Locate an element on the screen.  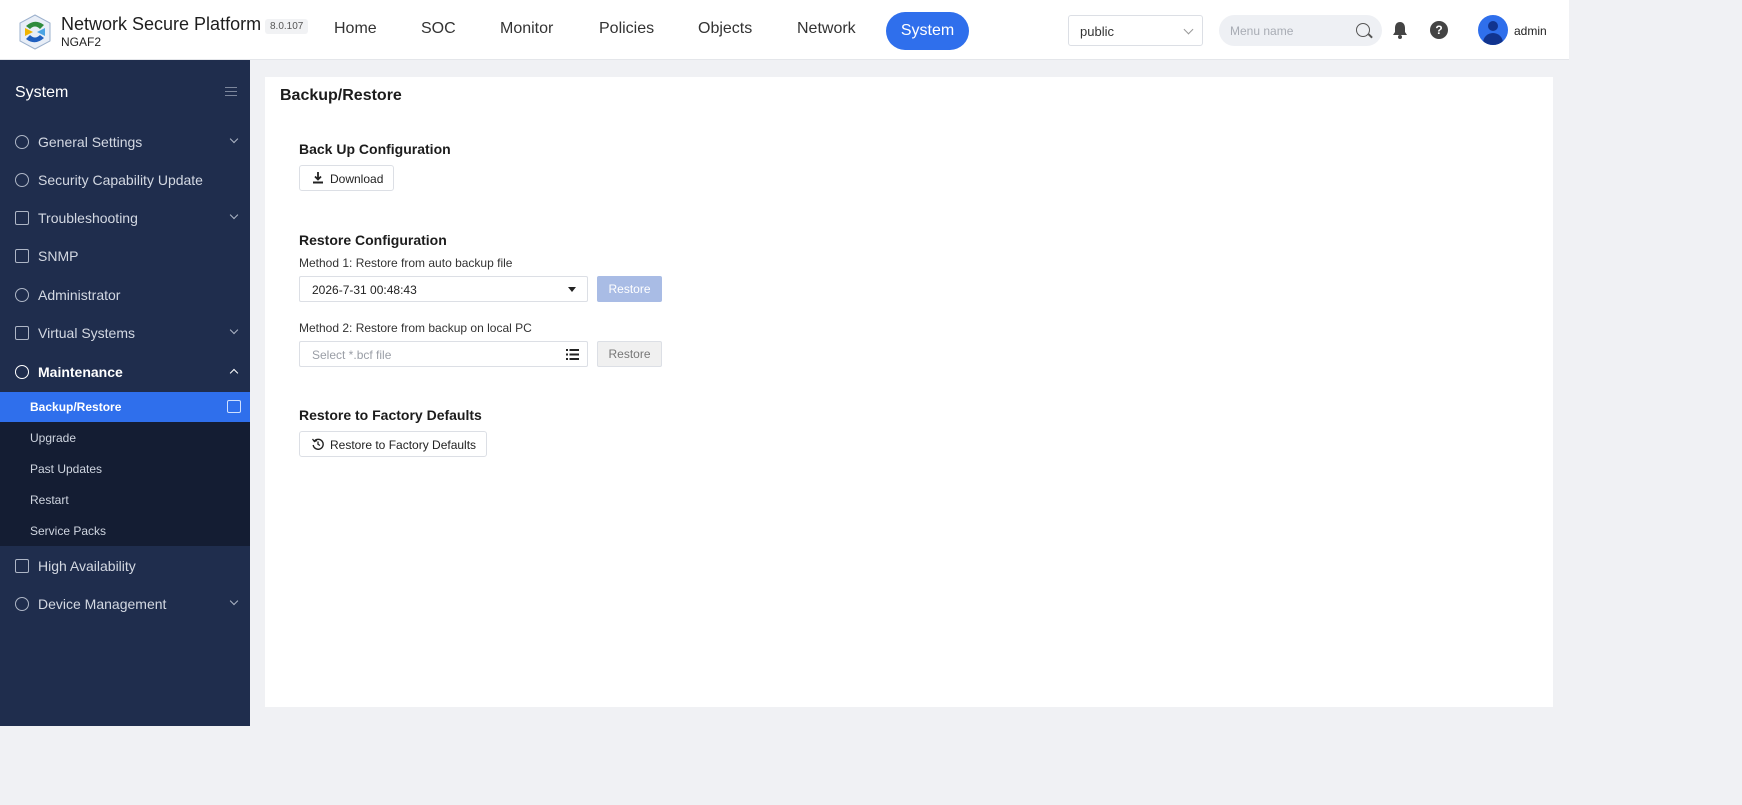
ha-icon is located at coordinates (22, 566).